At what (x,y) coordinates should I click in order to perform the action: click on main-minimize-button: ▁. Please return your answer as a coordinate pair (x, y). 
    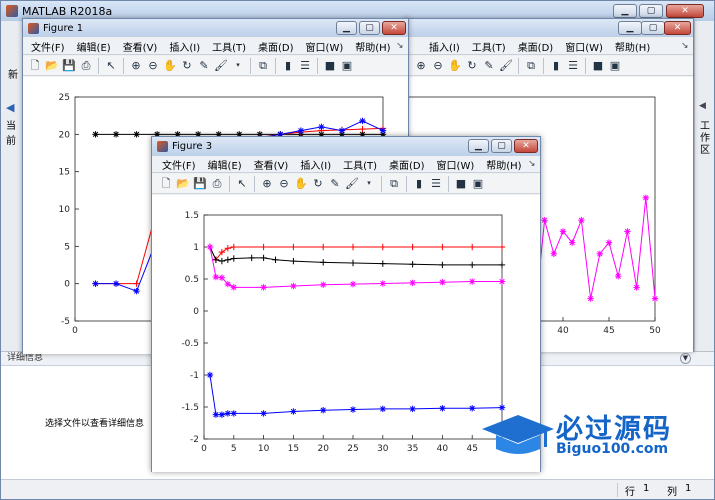
    Looking at the image, I should click on (625, 11).